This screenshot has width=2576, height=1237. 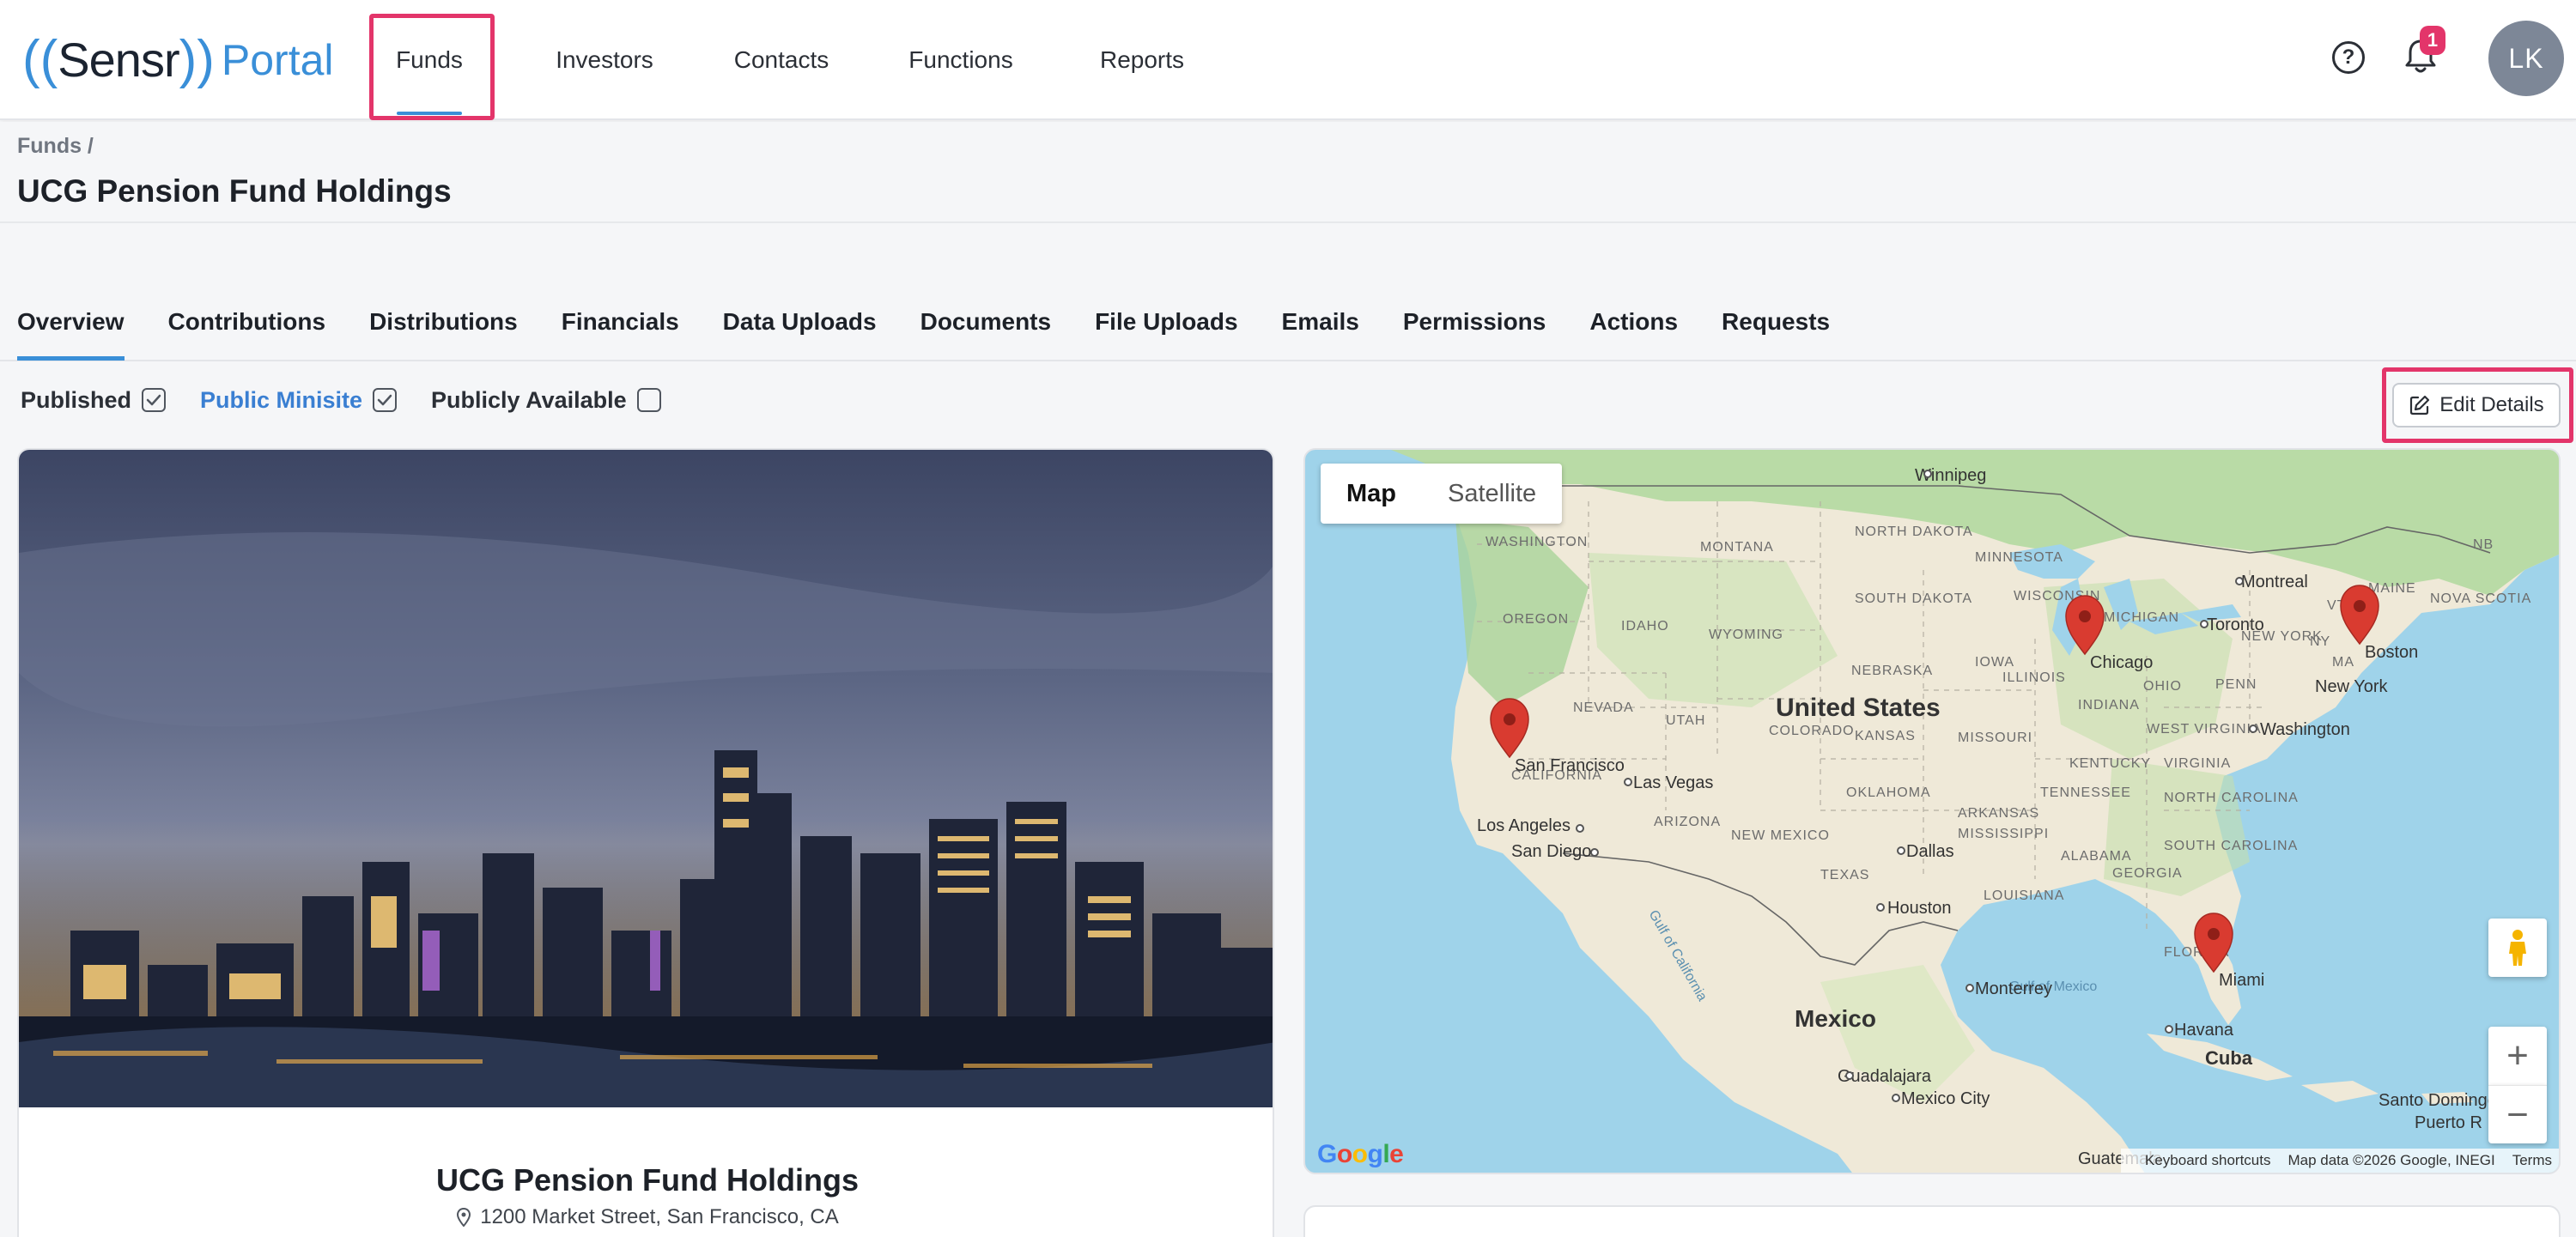 What do you see at coordinates (1836, 1018) in the screenshot?
I see `map-country-label: Mexico` at bounding box center [1836, 1018].